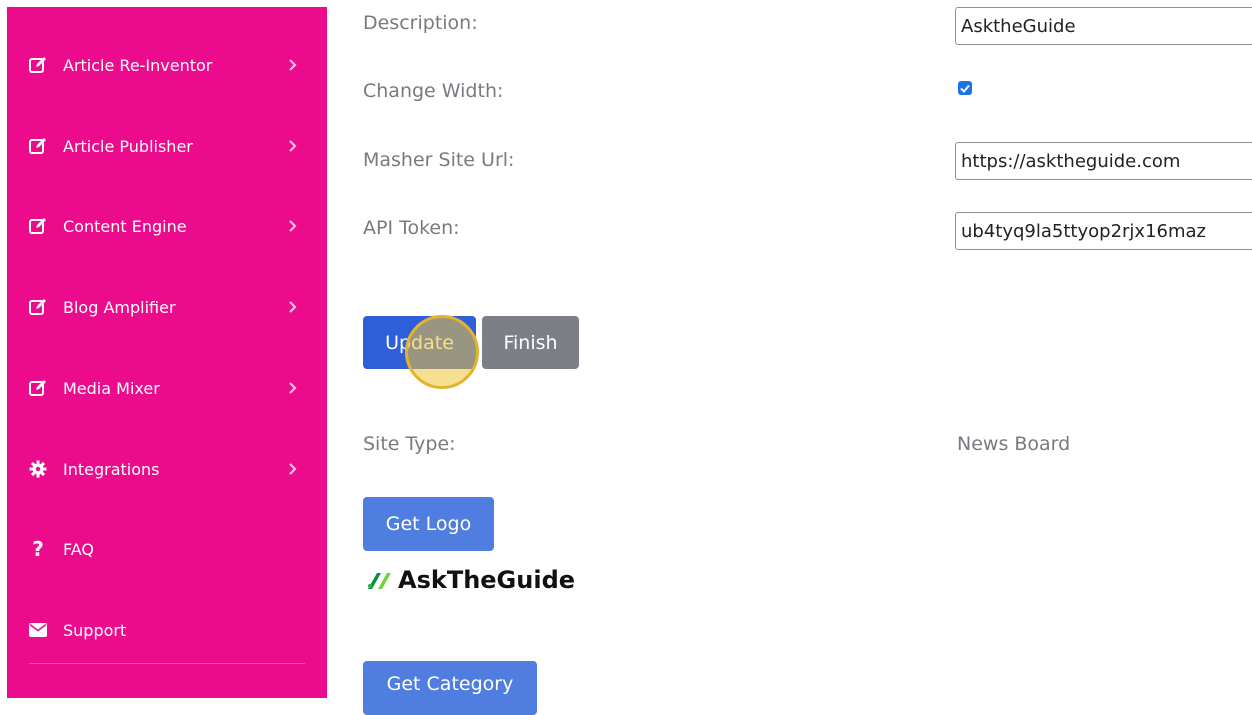  Describe the element at coordinates (411, 228) in the screenshot. I see `api-token-label: API Token:` at that location.